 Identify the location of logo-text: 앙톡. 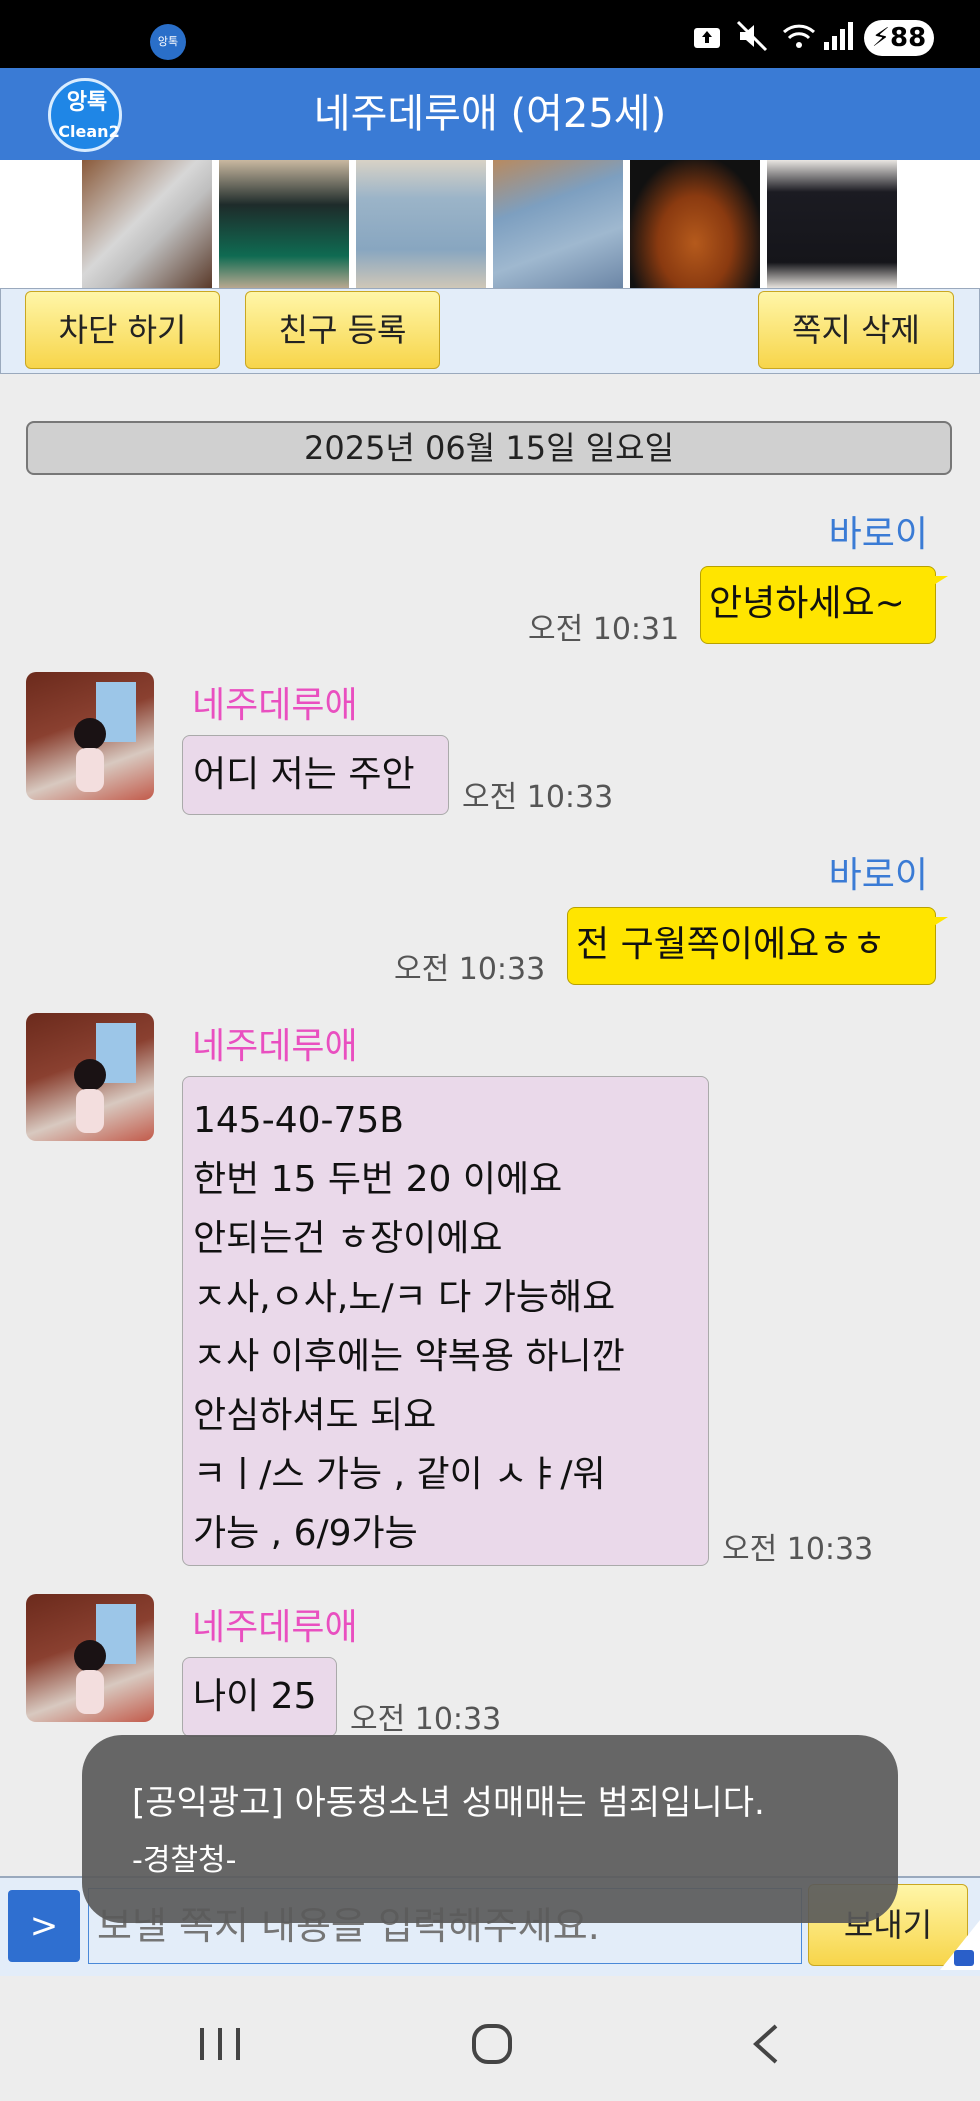
(87, 102).